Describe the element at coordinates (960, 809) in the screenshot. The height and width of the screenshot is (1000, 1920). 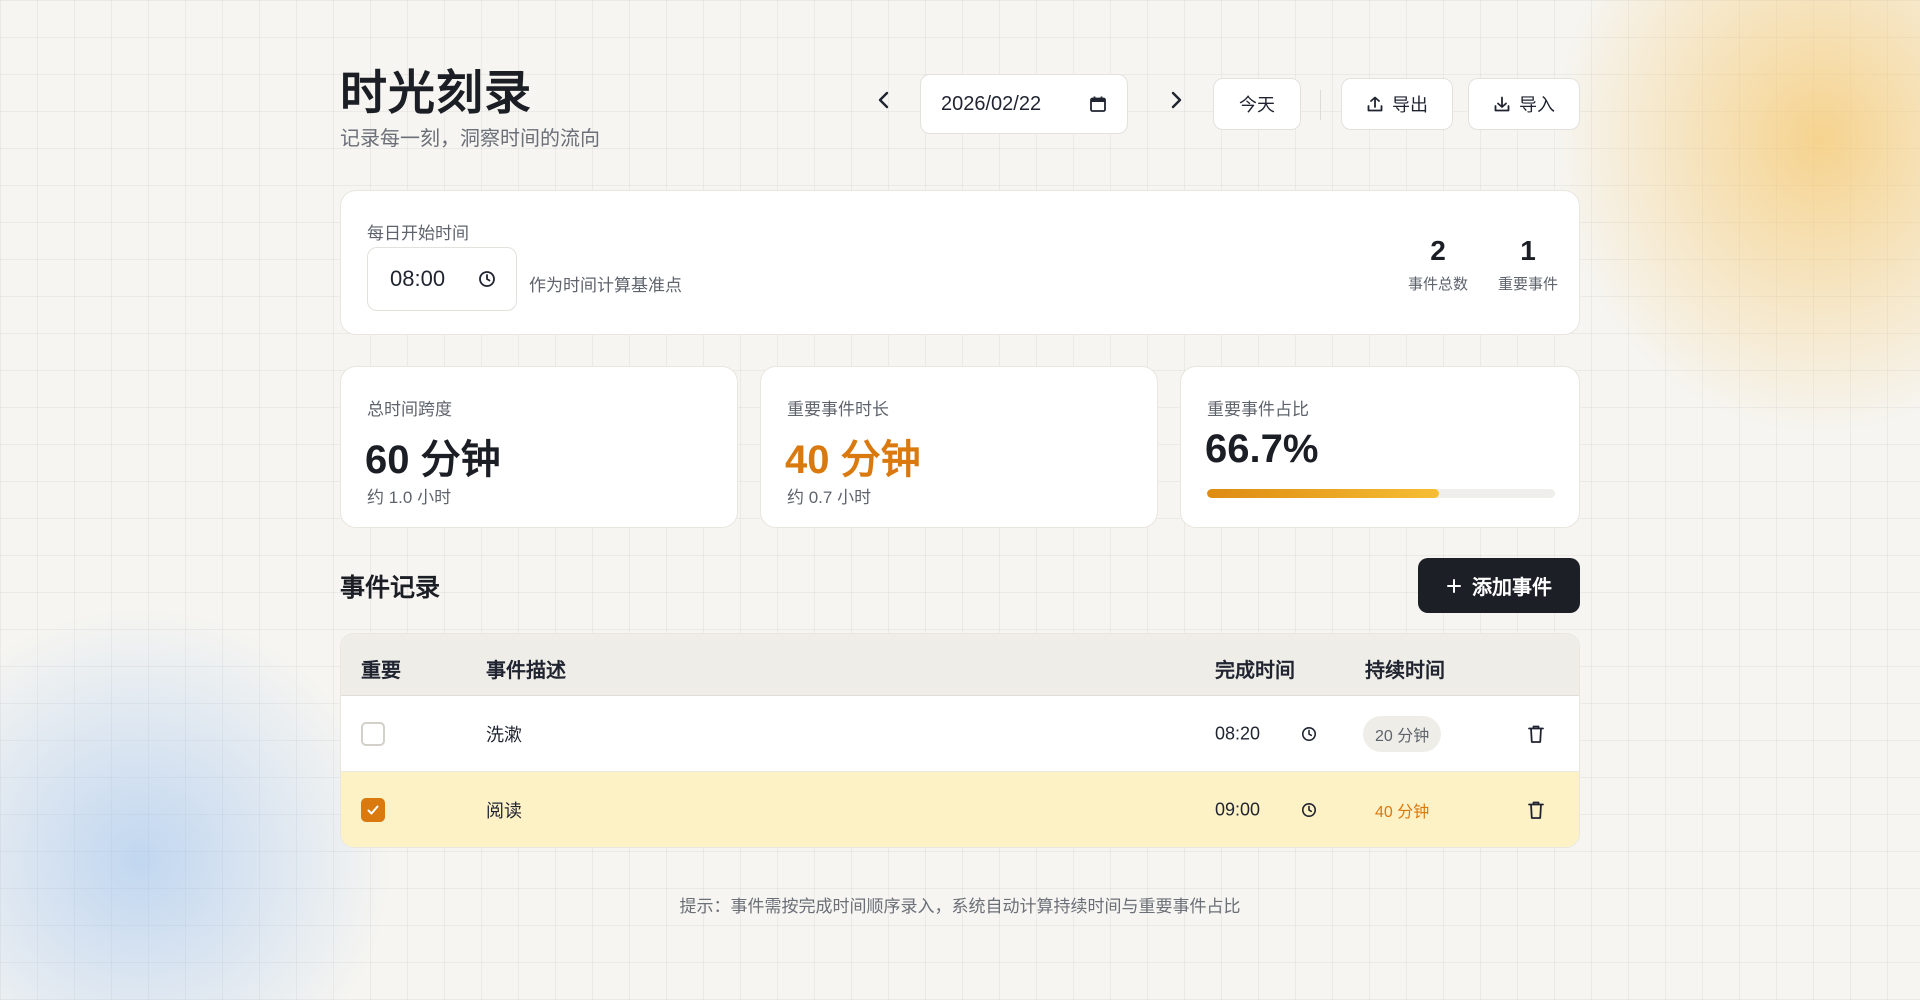
I see `table-row: 阅读 09:00 40 分钟` at that location.